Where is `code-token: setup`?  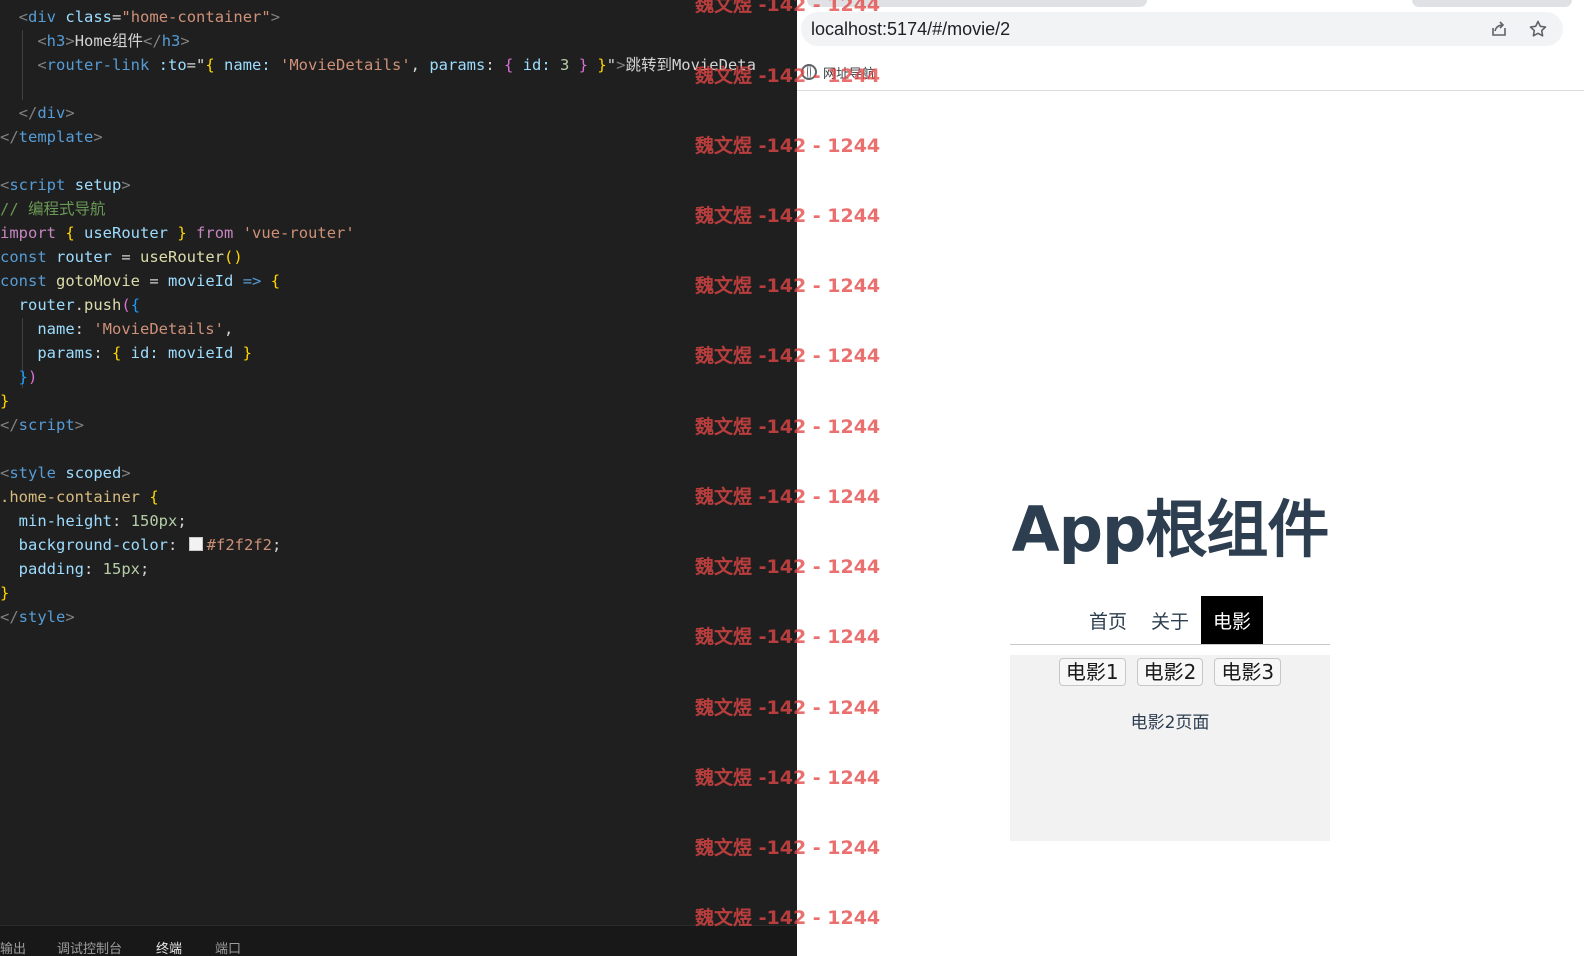
code-token: setup is located at coordinates (98, 185).